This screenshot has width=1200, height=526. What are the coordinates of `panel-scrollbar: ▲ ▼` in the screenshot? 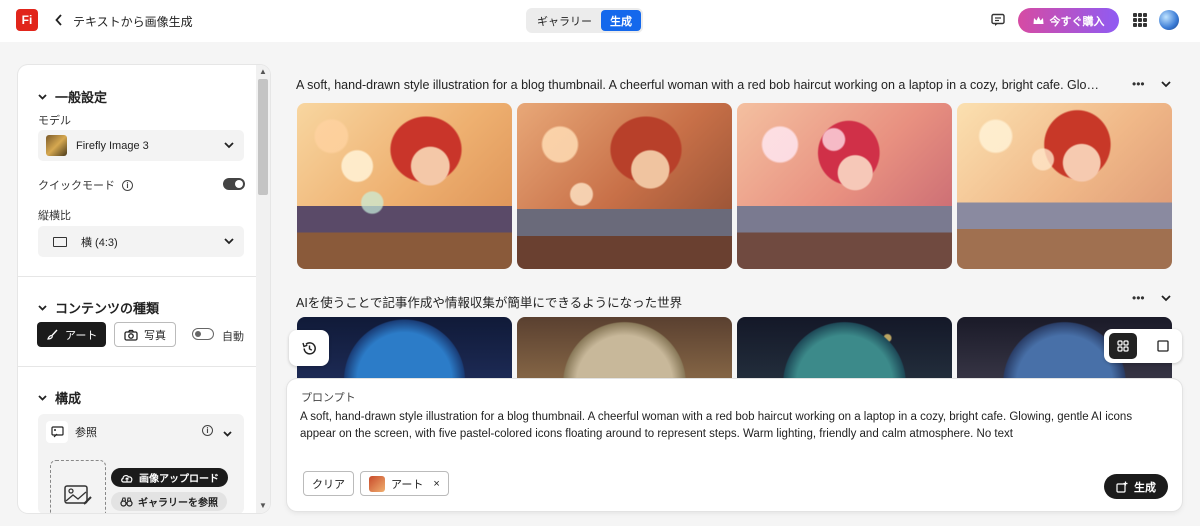 It's located at (263, 289).